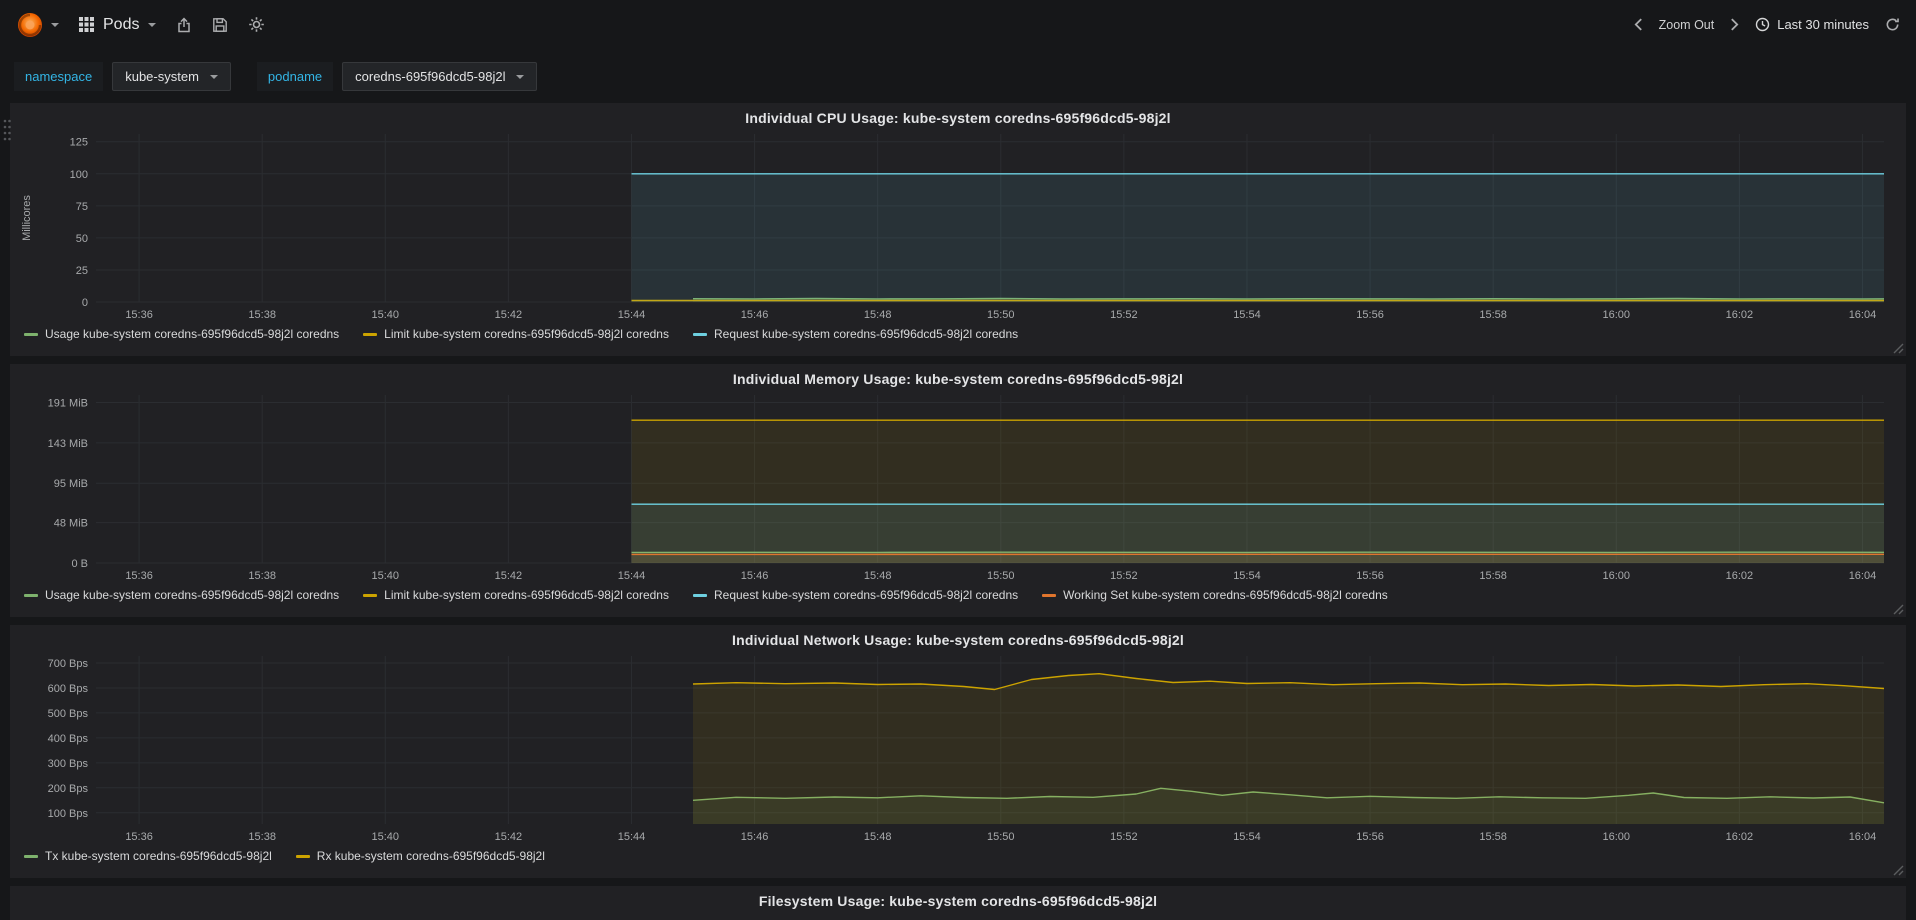  I want to click on legend-item: Rx kube-system coredns-695f96dcd5-98j2l, so click(420, 856).